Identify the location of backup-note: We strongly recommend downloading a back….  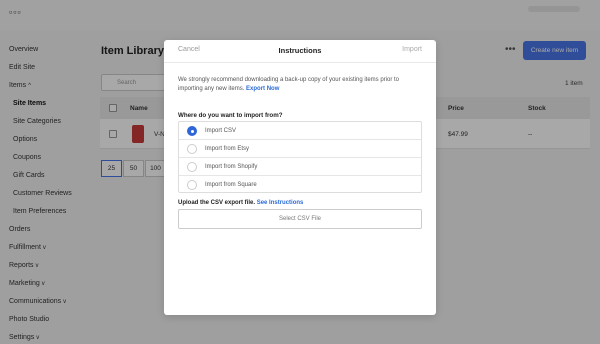
(288, 84).